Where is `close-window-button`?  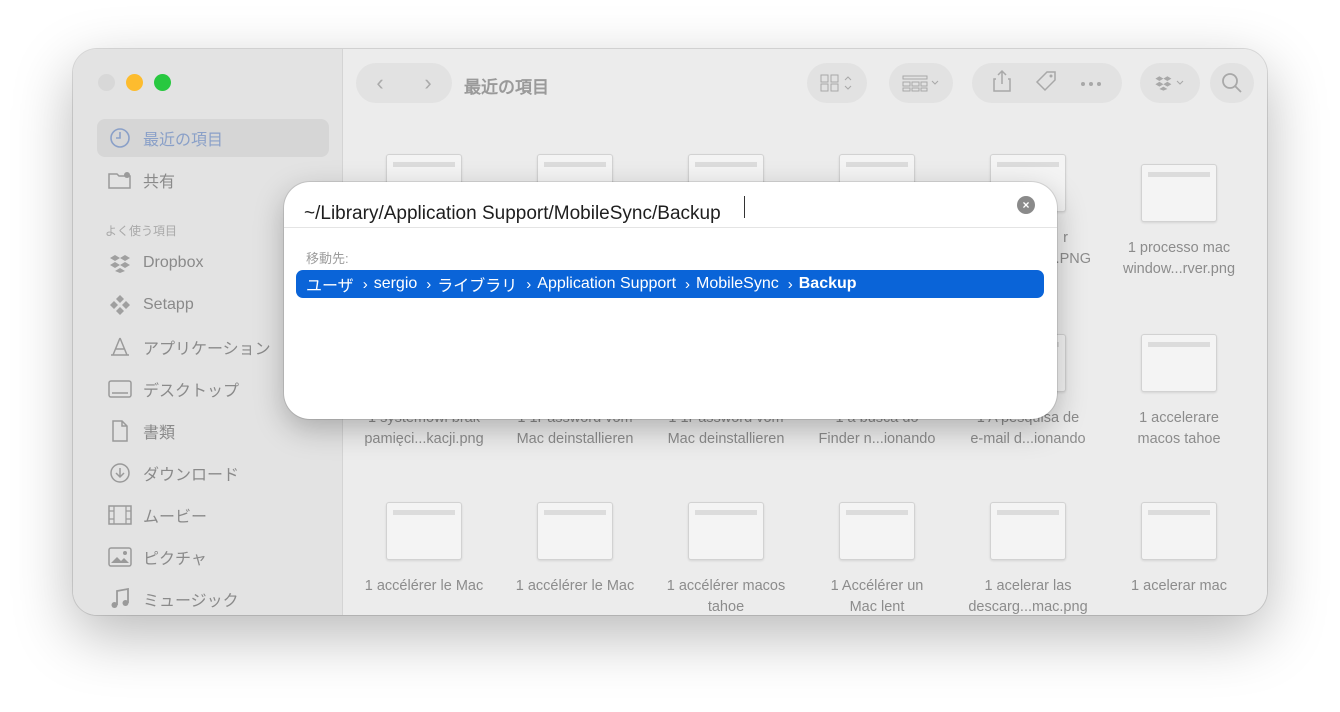
close-window-button is located at coordinates (106, 82).